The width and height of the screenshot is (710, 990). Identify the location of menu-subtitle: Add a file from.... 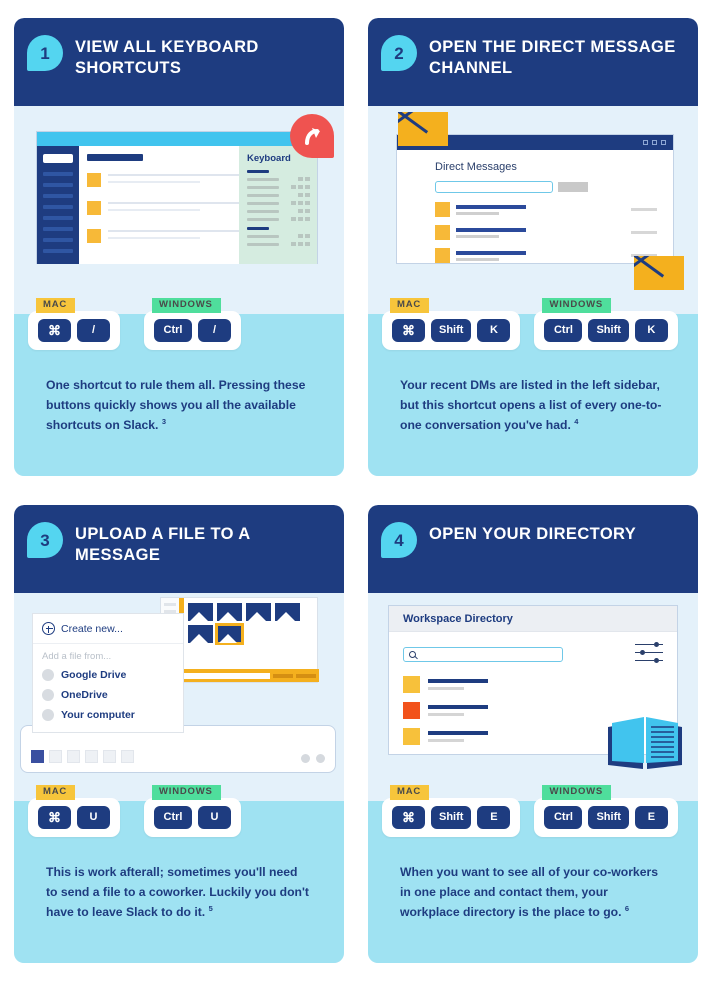
(77, 656).